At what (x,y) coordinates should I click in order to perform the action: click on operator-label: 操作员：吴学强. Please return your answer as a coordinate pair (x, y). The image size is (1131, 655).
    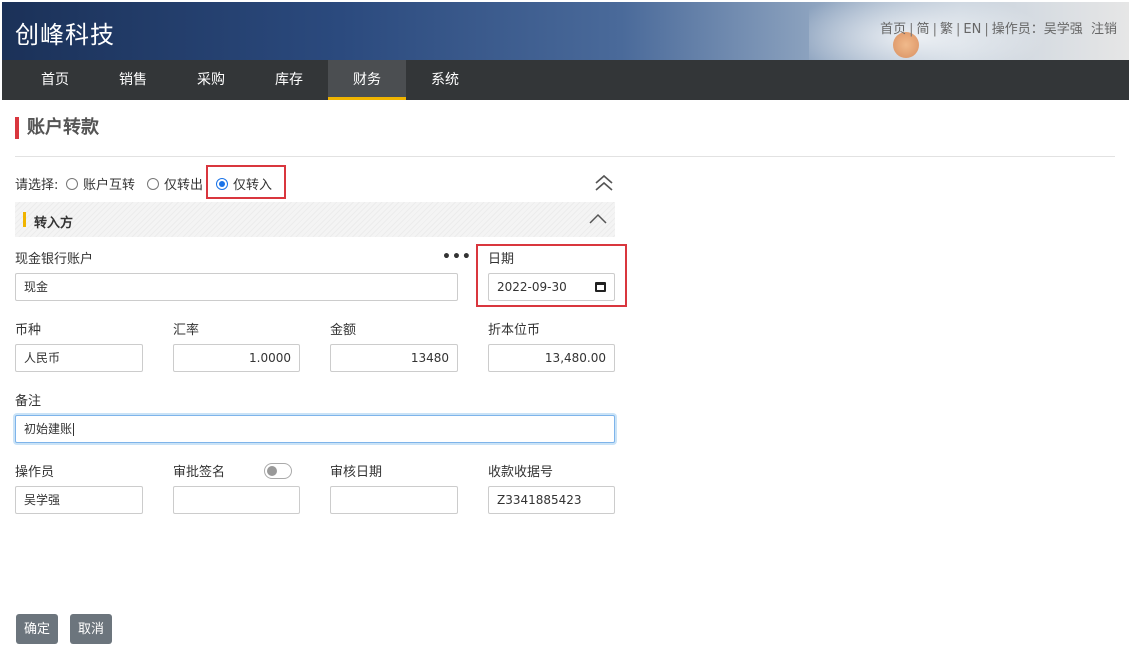
    Looking at the image, I should click on (1037, 29).